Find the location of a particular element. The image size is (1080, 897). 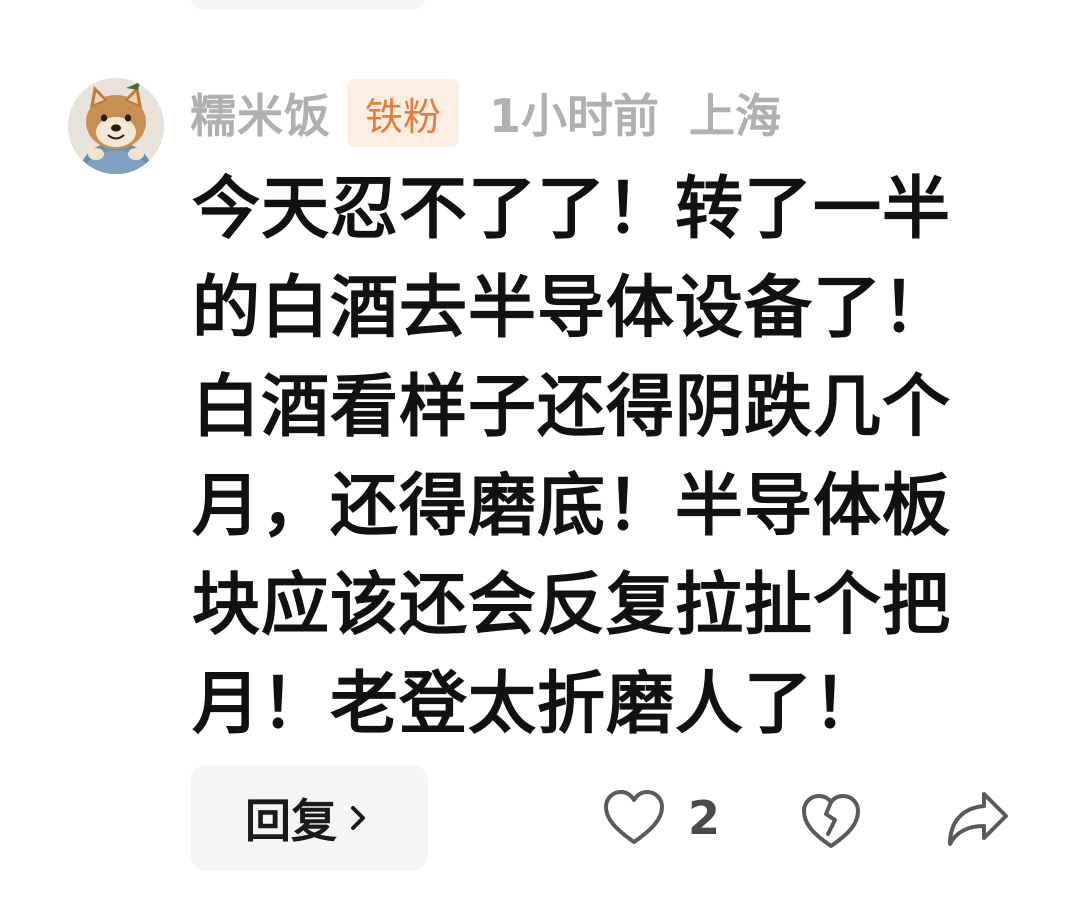

previous-reply-button-edge is located at coordinates (308, 5).